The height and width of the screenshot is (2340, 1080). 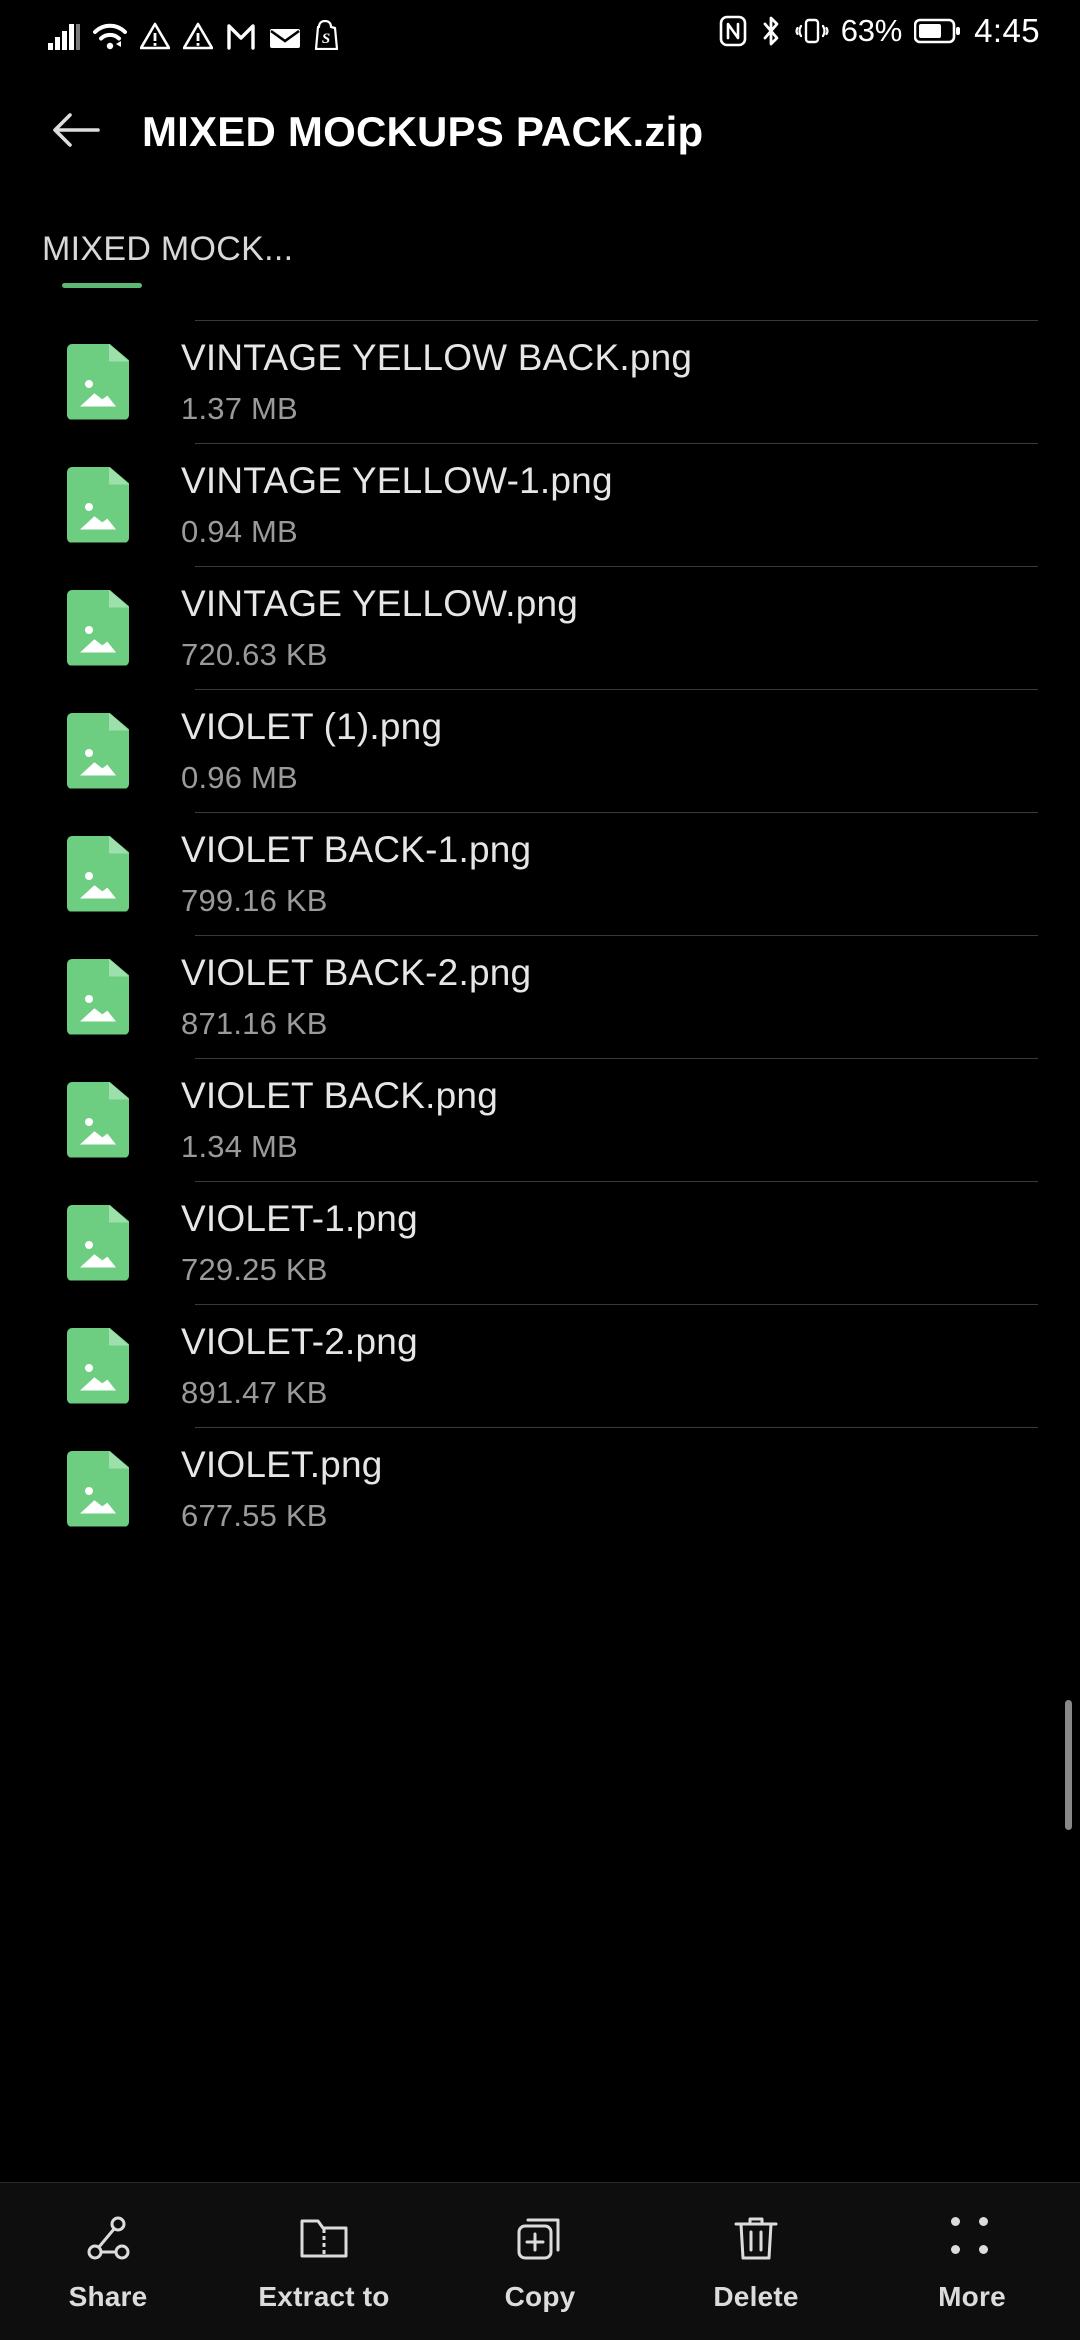 What do you see at coordinates (540, 1365) in the screenshot?
I see `file-list-item: VIOLET-2.png 891.47 KB` at bounding box center [540, 1365].